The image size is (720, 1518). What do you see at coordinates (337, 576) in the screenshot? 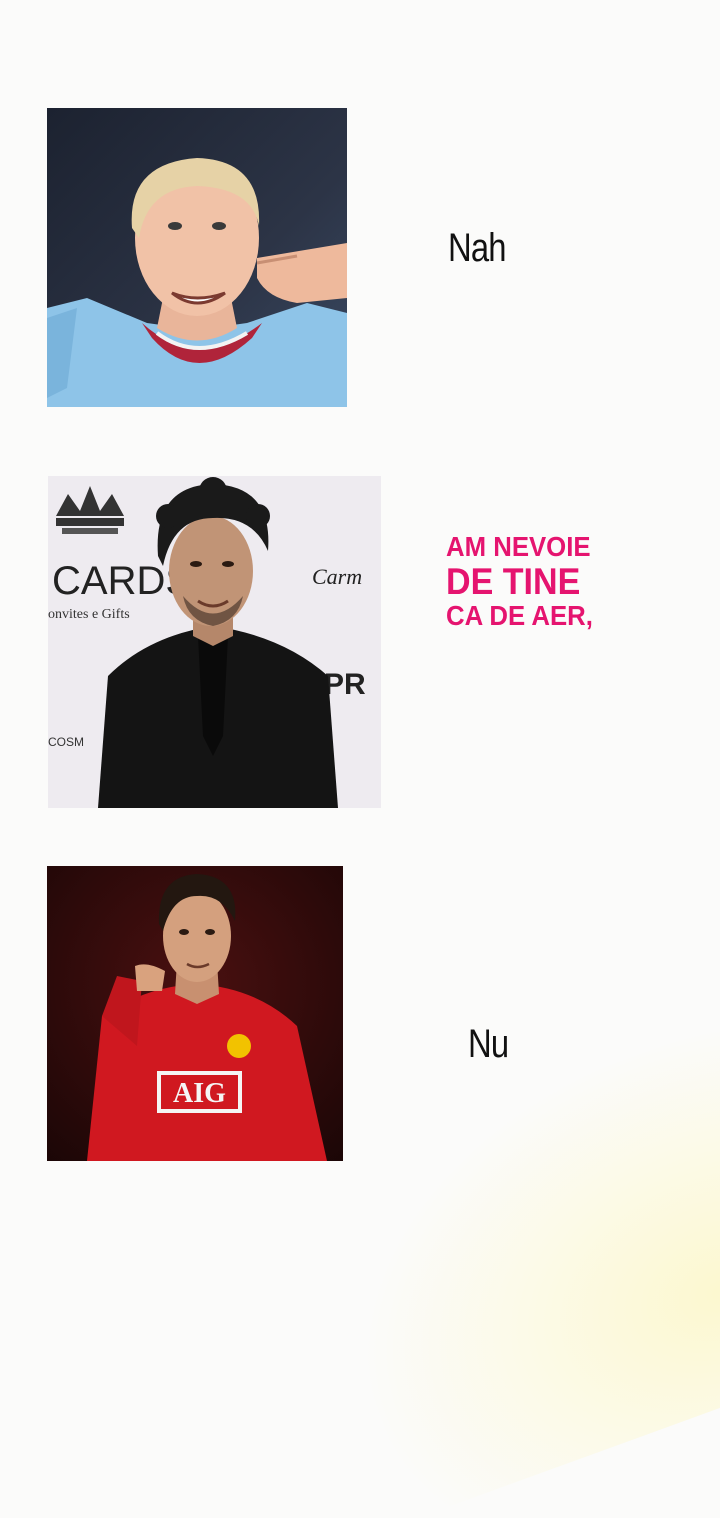
I see `backdrop-carm-text: Carm` at bounding box center [337, 576].